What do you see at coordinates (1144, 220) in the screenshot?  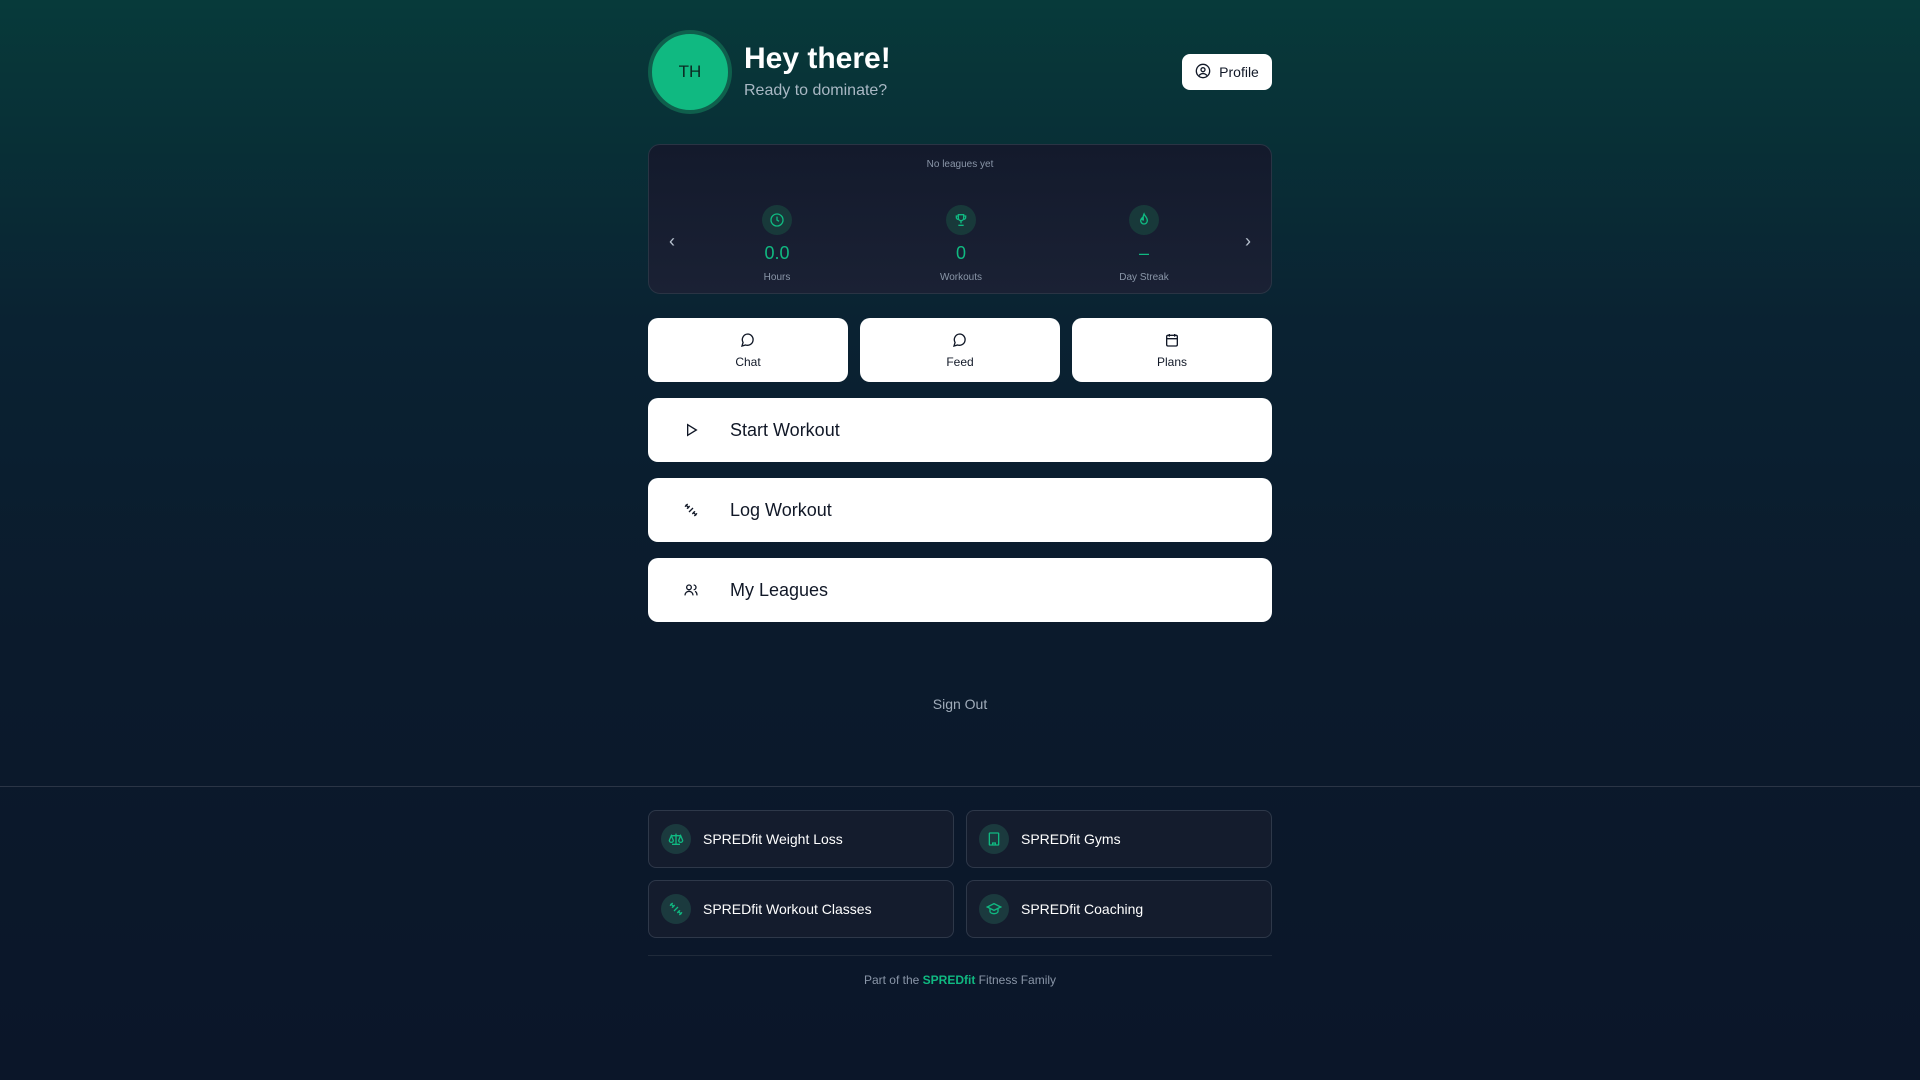 I see `flame-icon` at bounding box center [1144, 220].